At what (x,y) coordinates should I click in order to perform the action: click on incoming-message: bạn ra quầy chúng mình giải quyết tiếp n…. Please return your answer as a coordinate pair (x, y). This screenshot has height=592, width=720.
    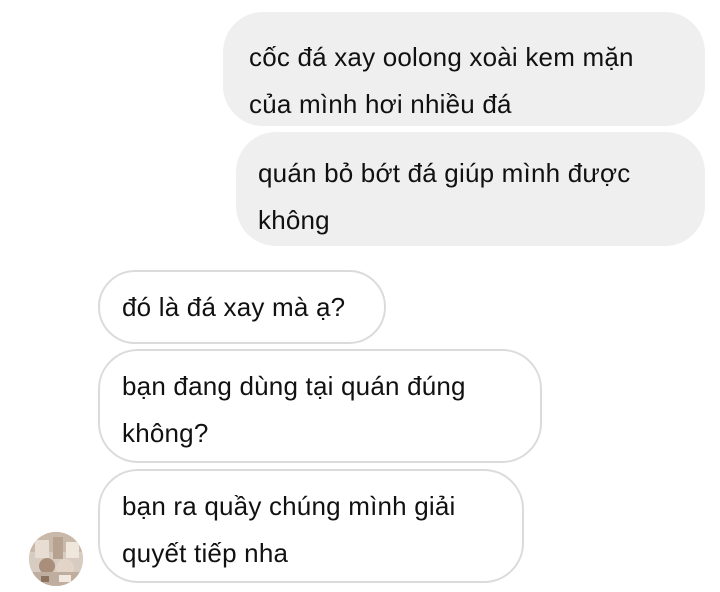
    Looking at the image, I should click on (311, 526).